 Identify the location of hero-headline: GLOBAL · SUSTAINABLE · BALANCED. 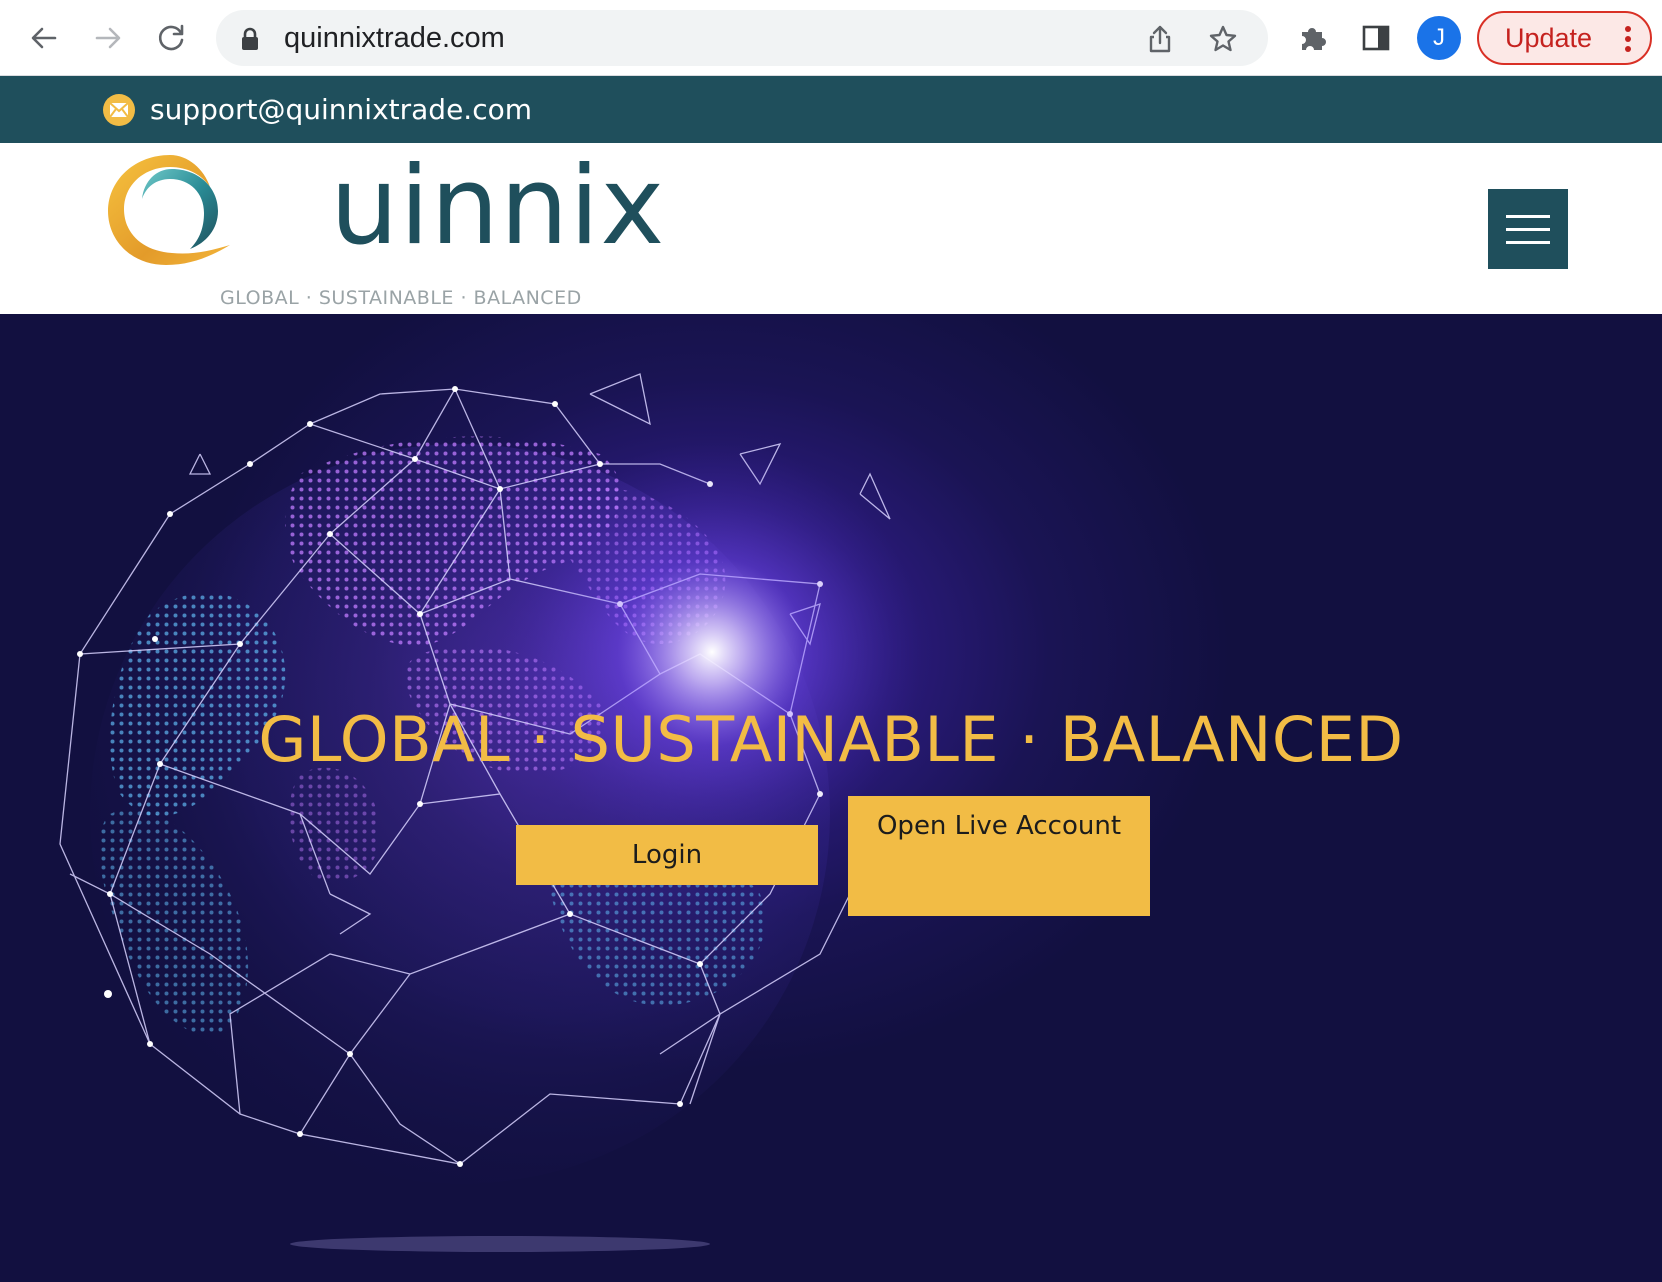
(831, 739).